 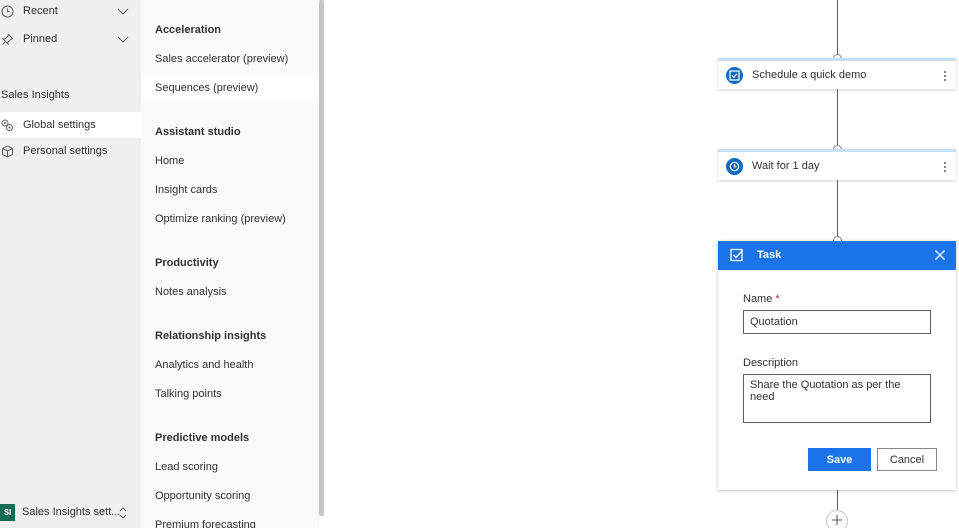 What do you see at coordinates (187, 263) in the screenshot?
I see `section-header-productivity: Productivity` at bounding box center [187, 263].